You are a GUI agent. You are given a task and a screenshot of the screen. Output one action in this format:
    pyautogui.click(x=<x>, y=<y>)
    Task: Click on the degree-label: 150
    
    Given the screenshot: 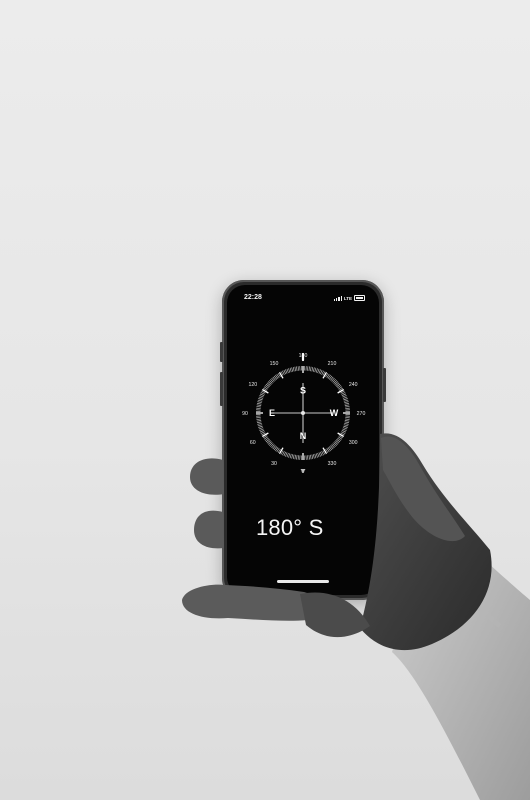 What is the action you would take?
    pyautogui.click(x=274, y=364)
    